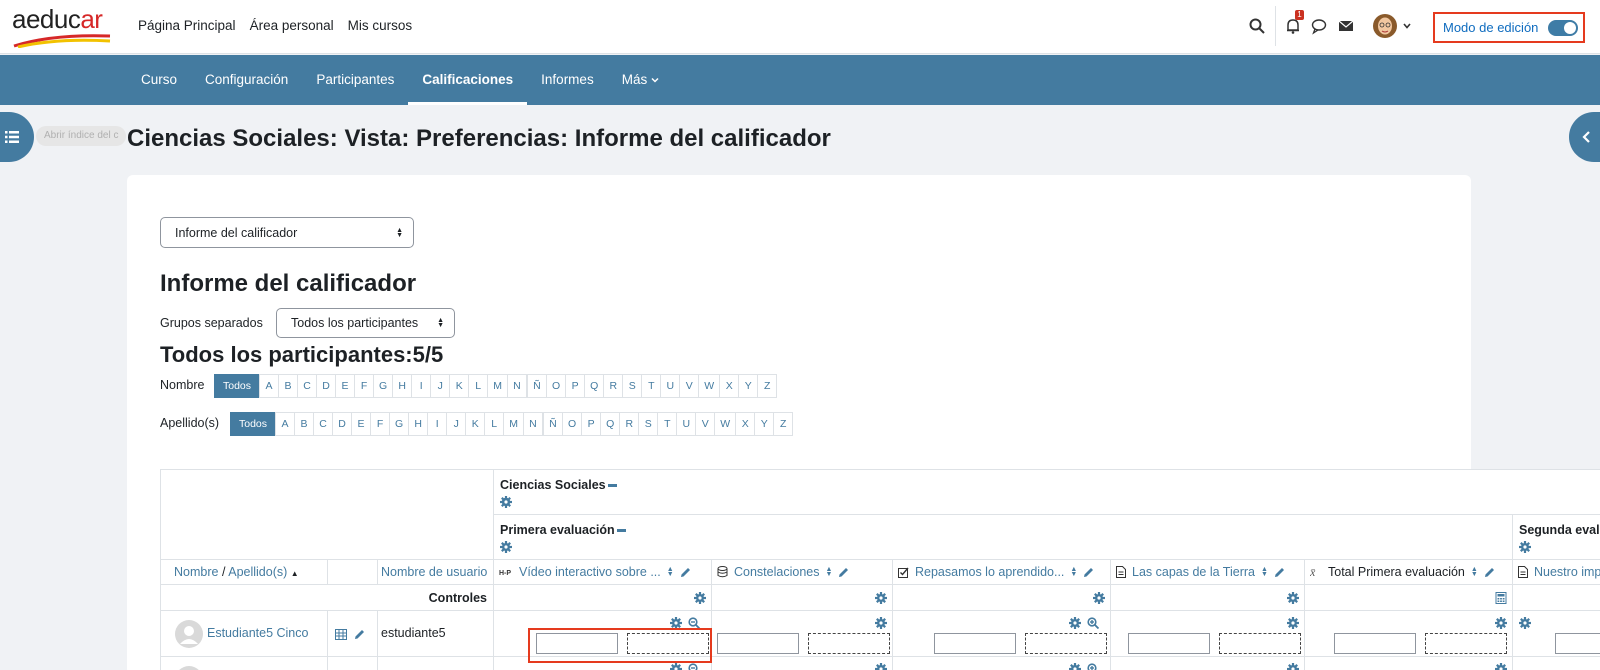 This screenshot has height=670, width=1600. Describe the element at coordinates (237, 386) in the screenshot. I see `first-name-filter-all-button: Todos` at that location.